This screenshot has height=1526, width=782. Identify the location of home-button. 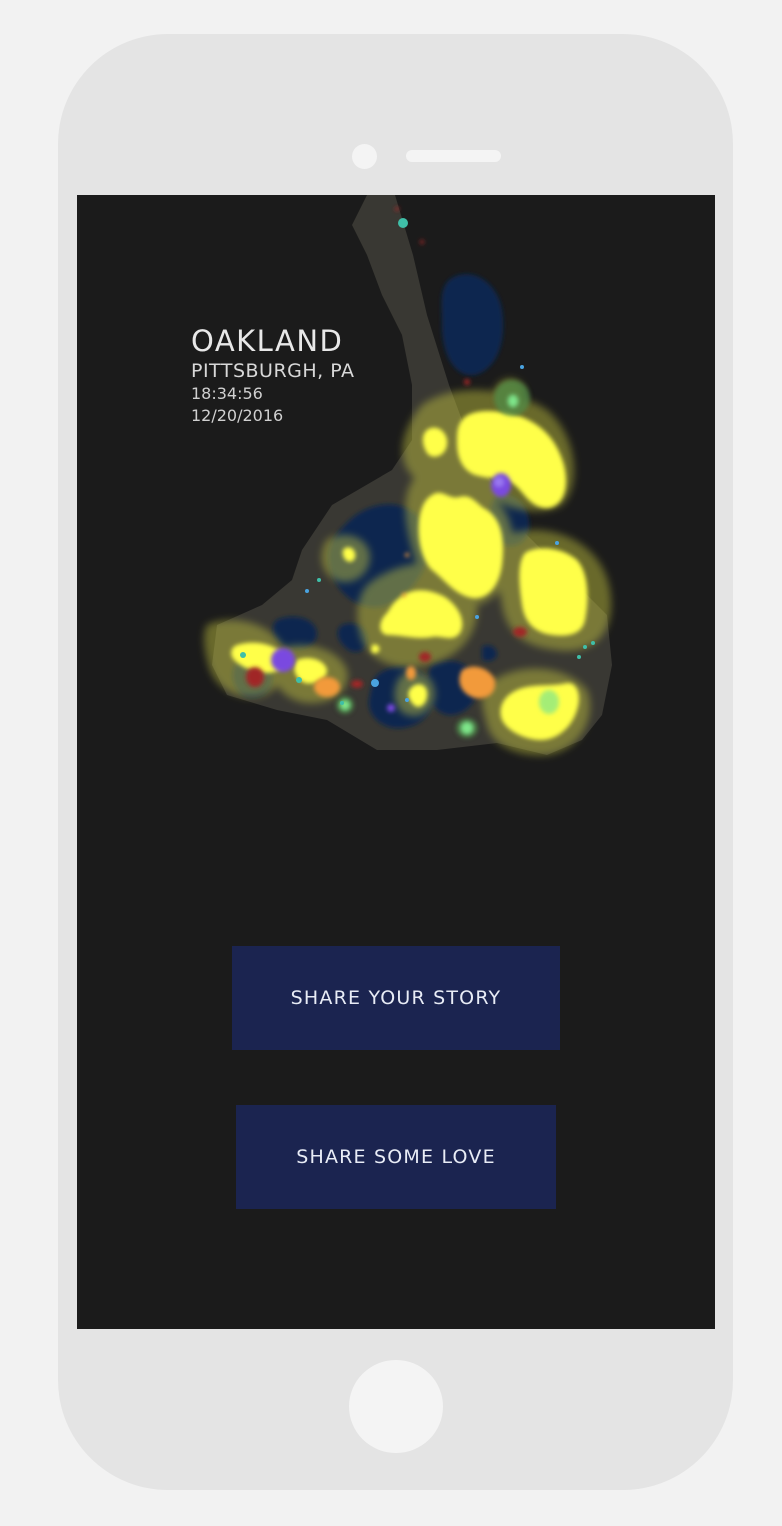
(396, 1406).